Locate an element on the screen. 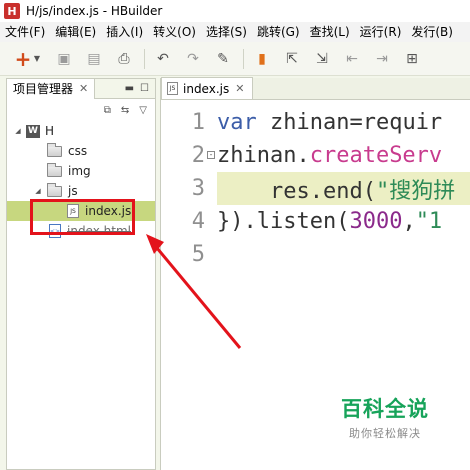  menu-edit: 编辑(E) is located at coordinates (75, 32).